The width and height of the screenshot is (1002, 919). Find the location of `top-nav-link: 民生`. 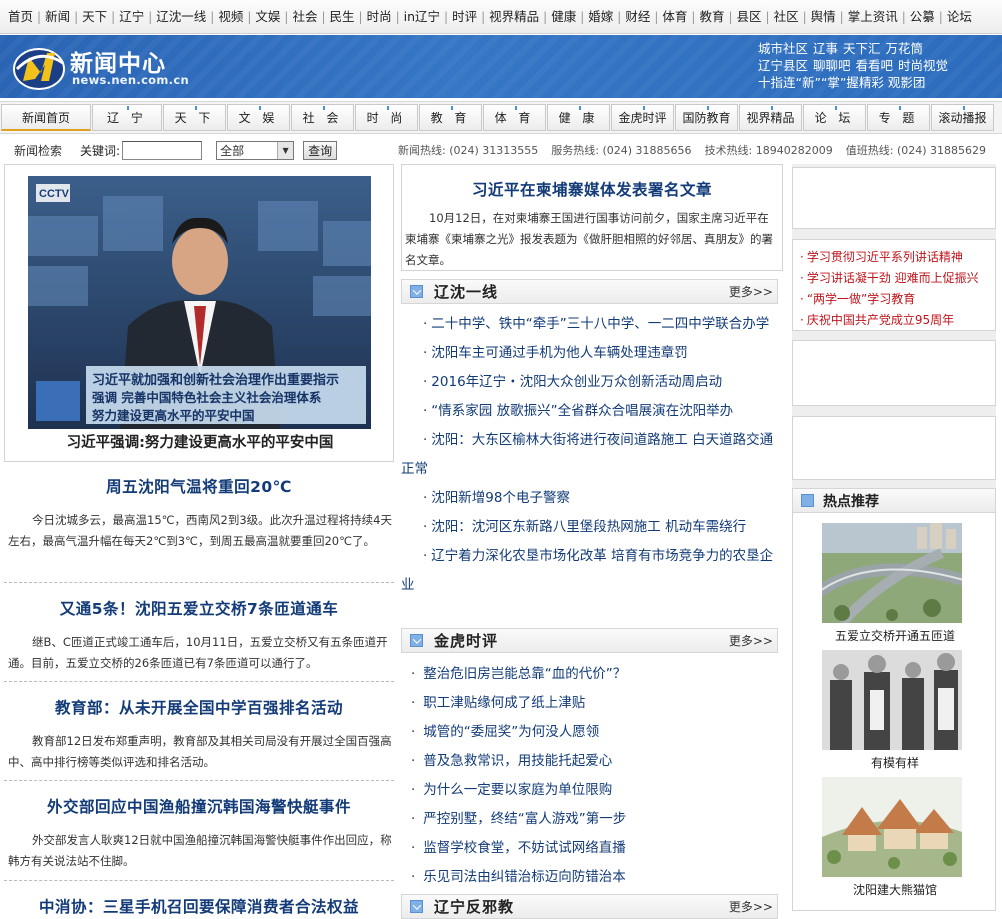

top-nav-link: 民生 is located at coordinates (342, 16).